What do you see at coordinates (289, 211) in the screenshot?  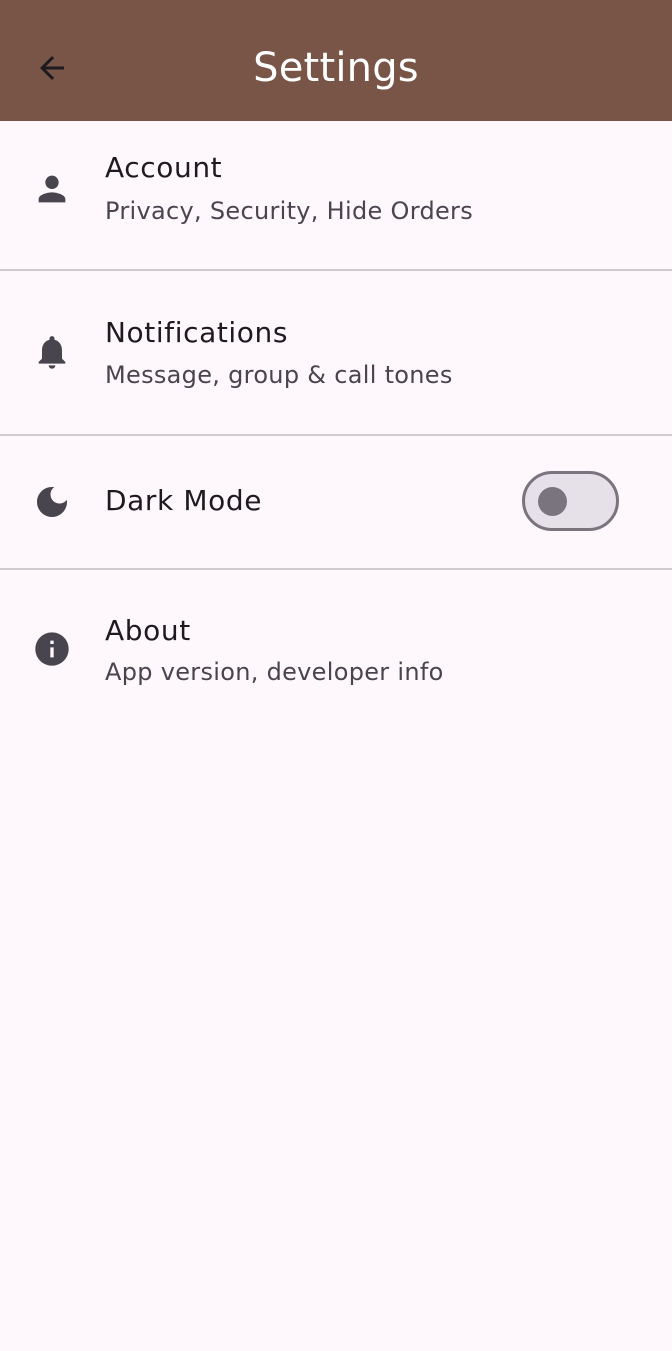 I see `account-subtitle: Privacy, Security, Hide Orders` at bounding box center [289, 211].